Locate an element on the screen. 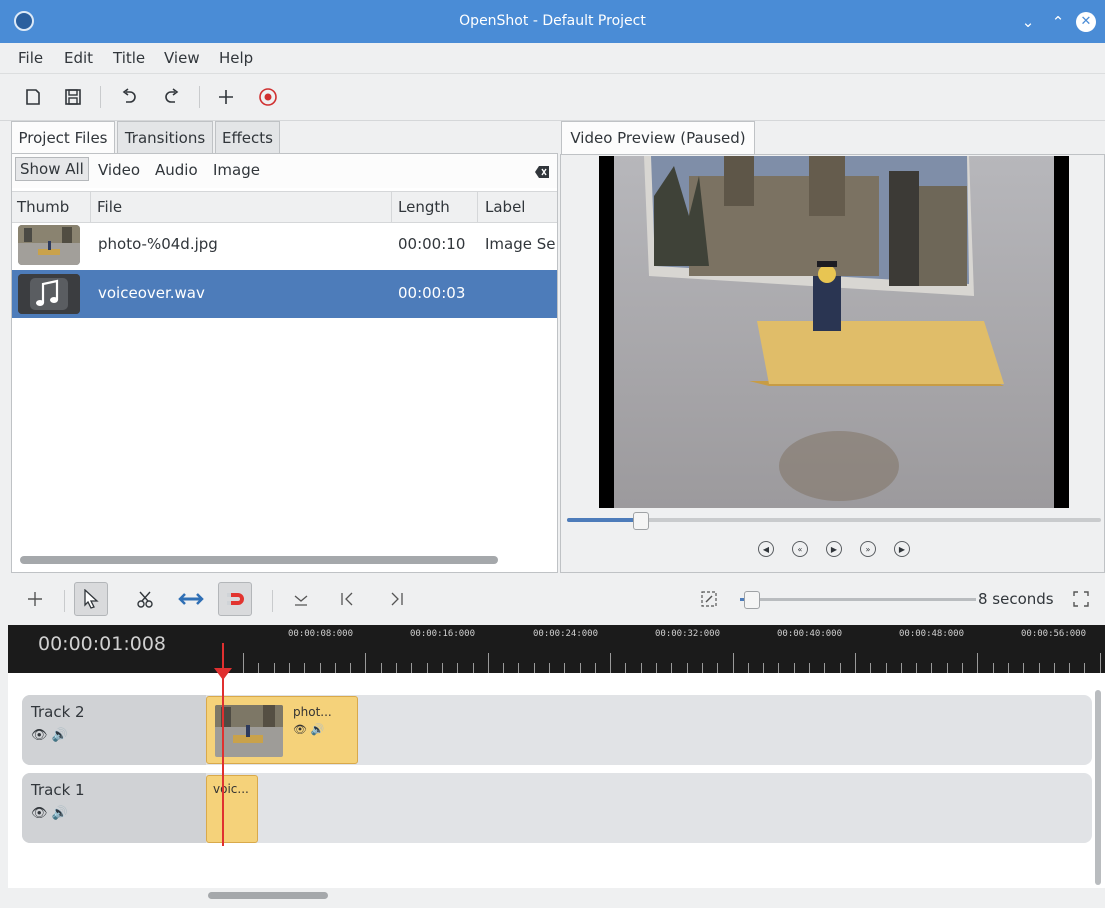  menu-view: View is located at coordinates (182, 58).